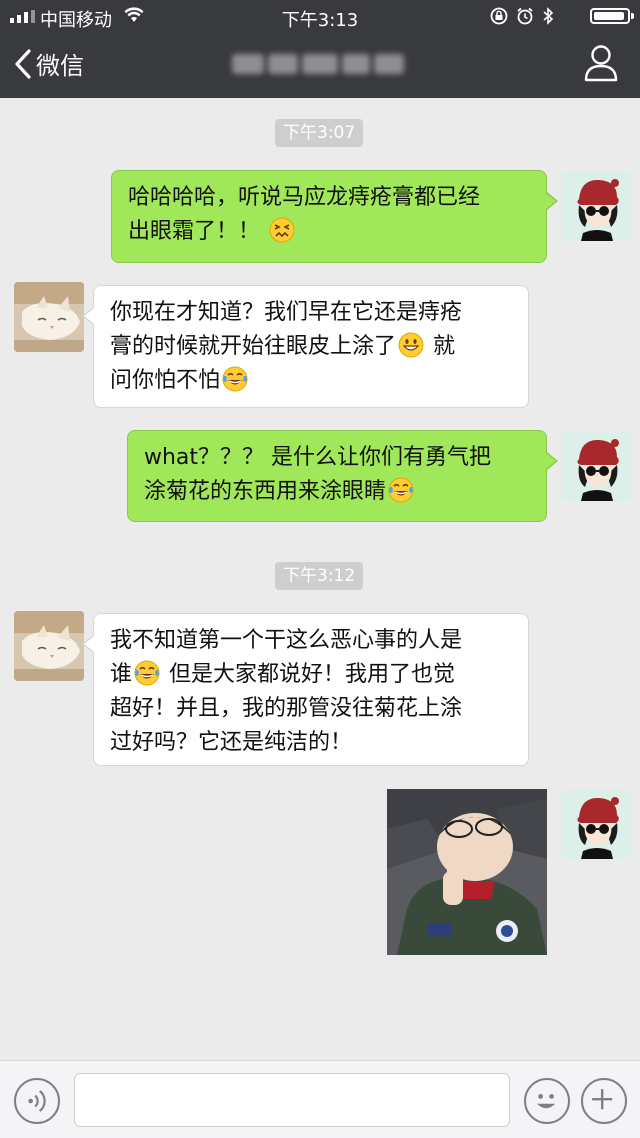 Image resolution: width=640 pixels, height=1138 pixels. Describe the element at coordinates (319, 133) in the screenshot. I see `timestamp: 下午3:07` at that location.